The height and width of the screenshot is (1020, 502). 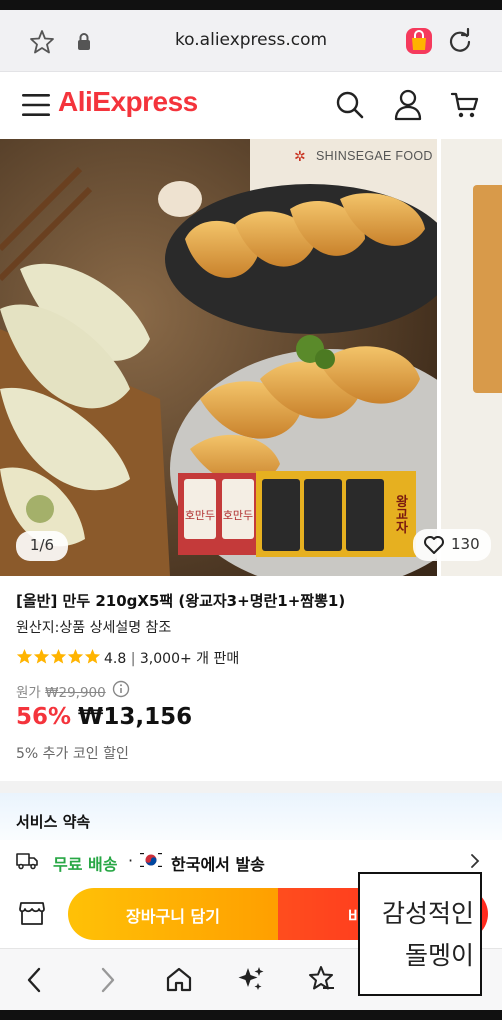 What do you see at coordinates (350, 105) in the screenshot?
I see `search-icon` at bounding box center [350, 105].